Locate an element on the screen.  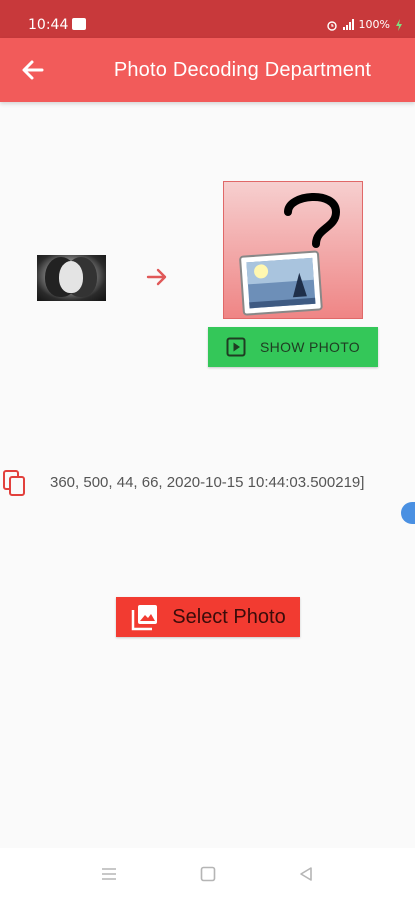
select-photo-button: Select Photo is located at coordinates (208, 617).